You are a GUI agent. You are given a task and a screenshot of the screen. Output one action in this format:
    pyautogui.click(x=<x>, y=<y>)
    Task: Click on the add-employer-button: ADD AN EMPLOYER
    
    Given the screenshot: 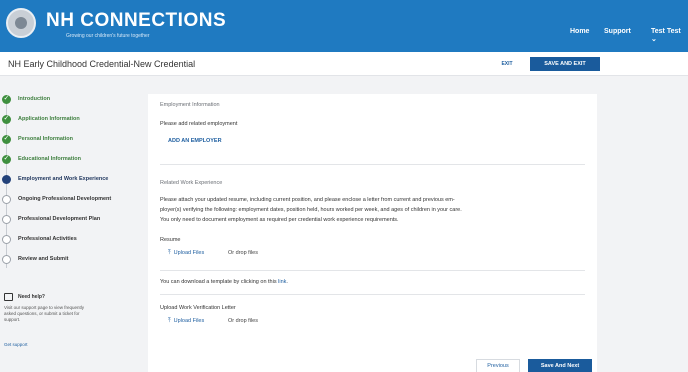 What is the action you would take?
    pyautogui.click(x=195, y=141)
    